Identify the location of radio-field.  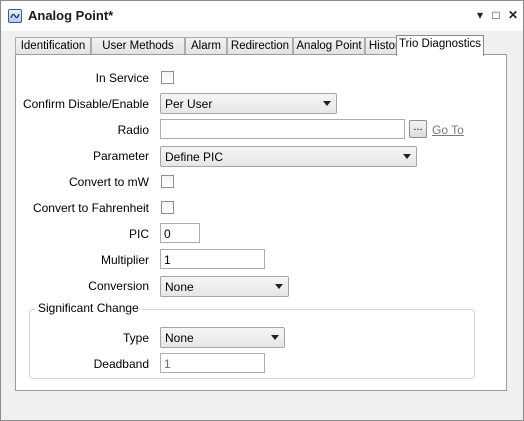
(282, 129).